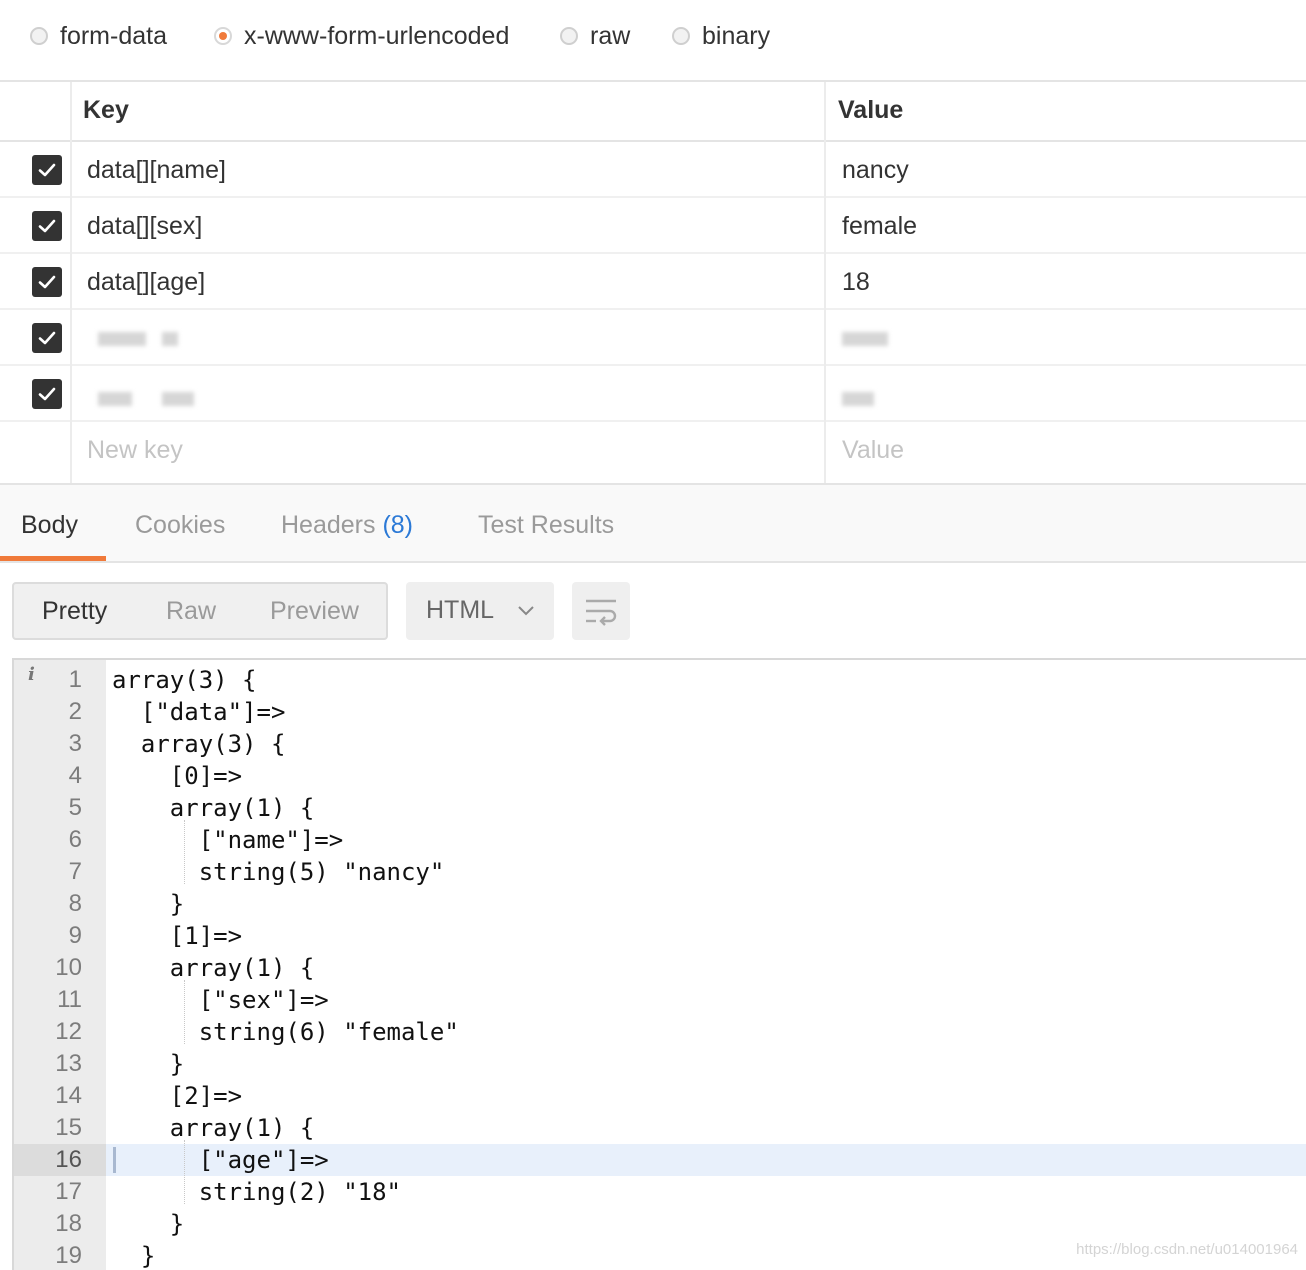 The image size is (1306, 1270). What do you see at coordinates (660, 1224) in the screenshot?
I see `code-line: 18 }` at bounding box center [660, 1224].